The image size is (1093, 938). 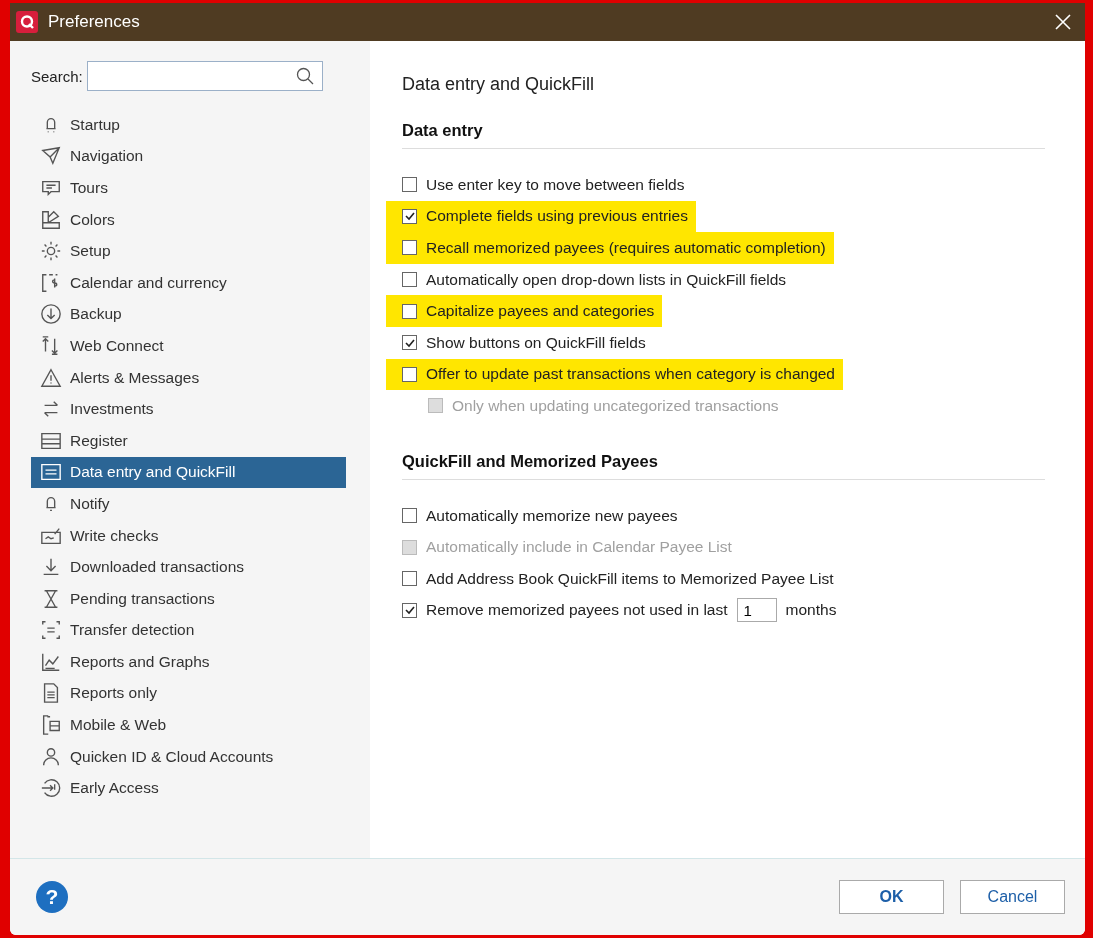 I want to click on sidebar-item: Colors, so click(x=188, y=219).